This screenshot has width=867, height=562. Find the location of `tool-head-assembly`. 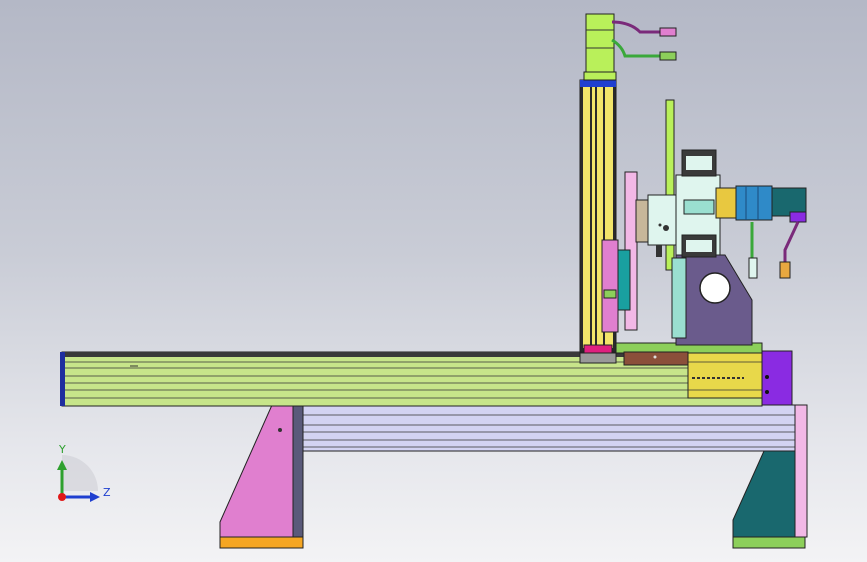

tool-head-assembly is located at coordinates (712, 222).